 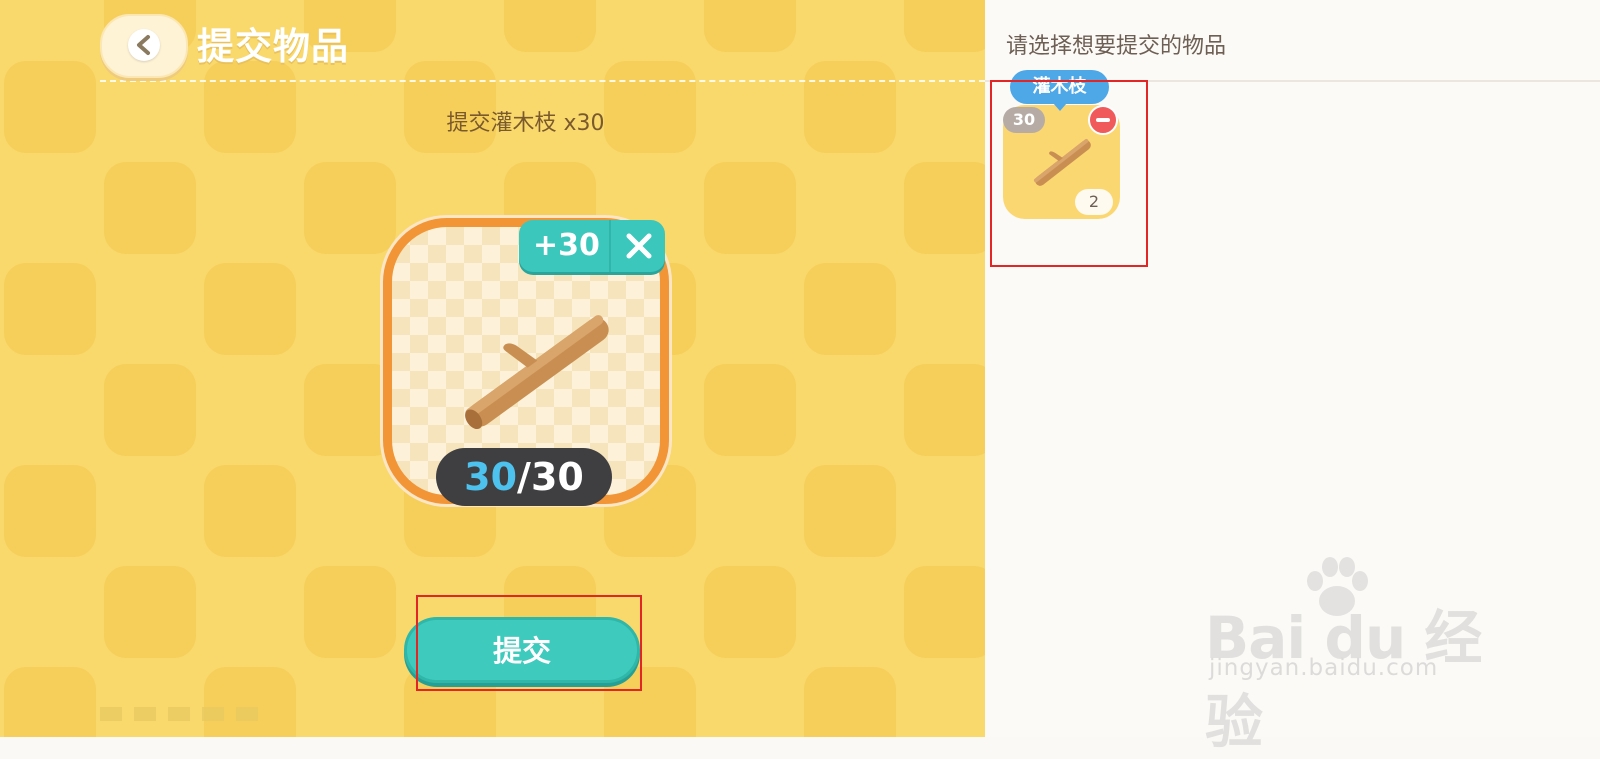 I want to click on header-divider, so click(x=542, y=81).